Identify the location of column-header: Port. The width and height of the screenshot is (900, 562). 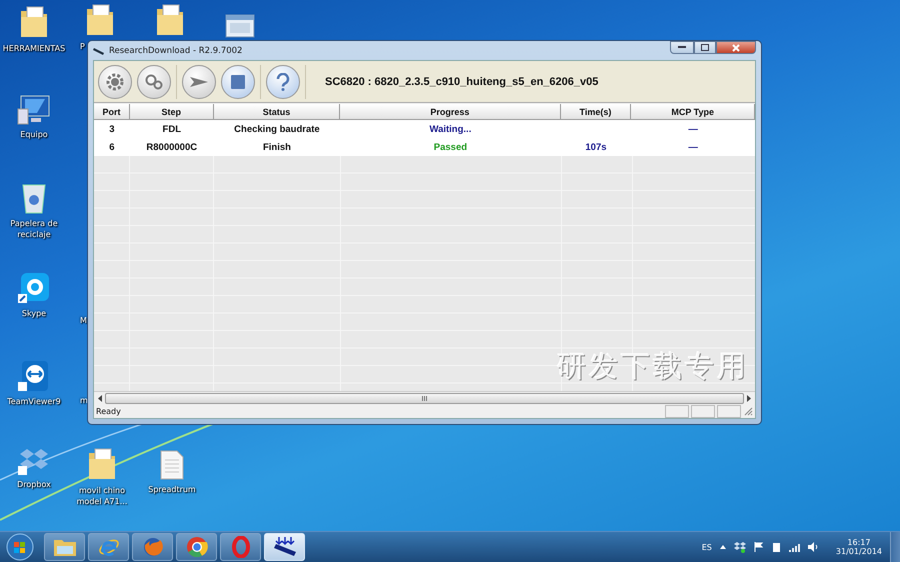
(112, 112).